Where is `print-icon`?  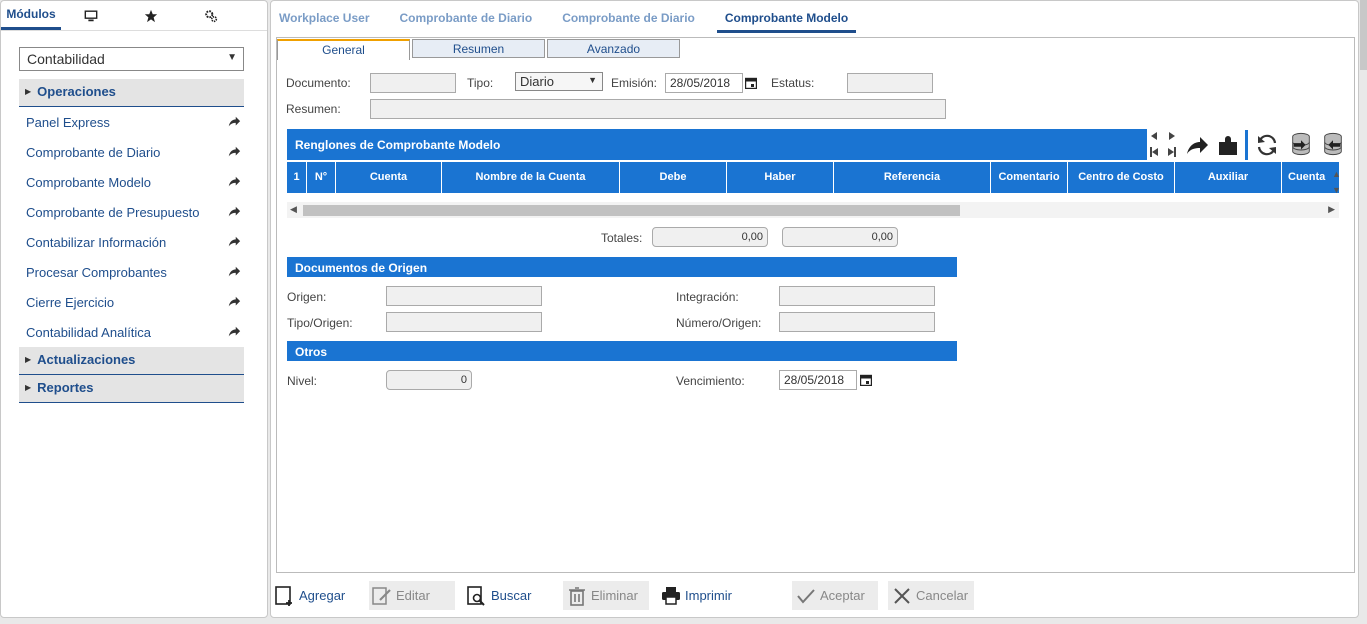
print-icon is located at coordinates (671, 595).